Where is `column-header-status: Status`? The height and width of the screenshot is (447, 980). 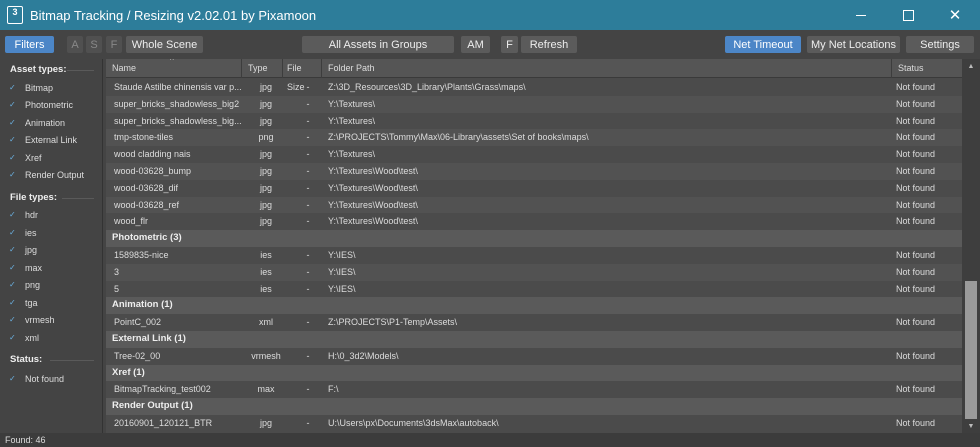 column-header-status: Status is located at coordinates (927, 68).